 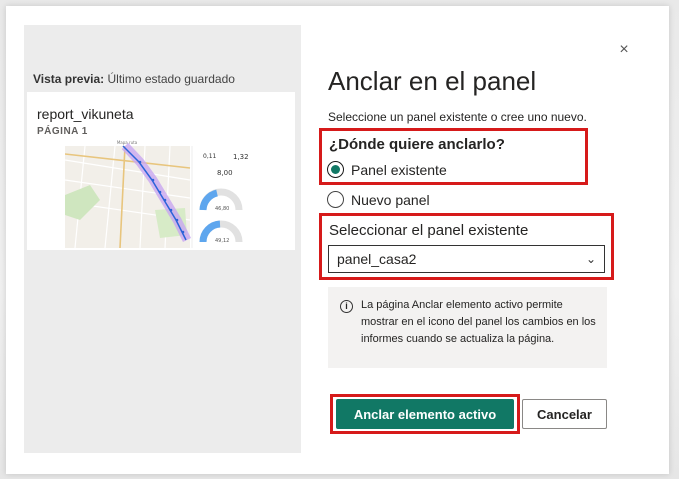 I want to click on dialog-title: Anclar en el panel, so click(x=432, y=81).